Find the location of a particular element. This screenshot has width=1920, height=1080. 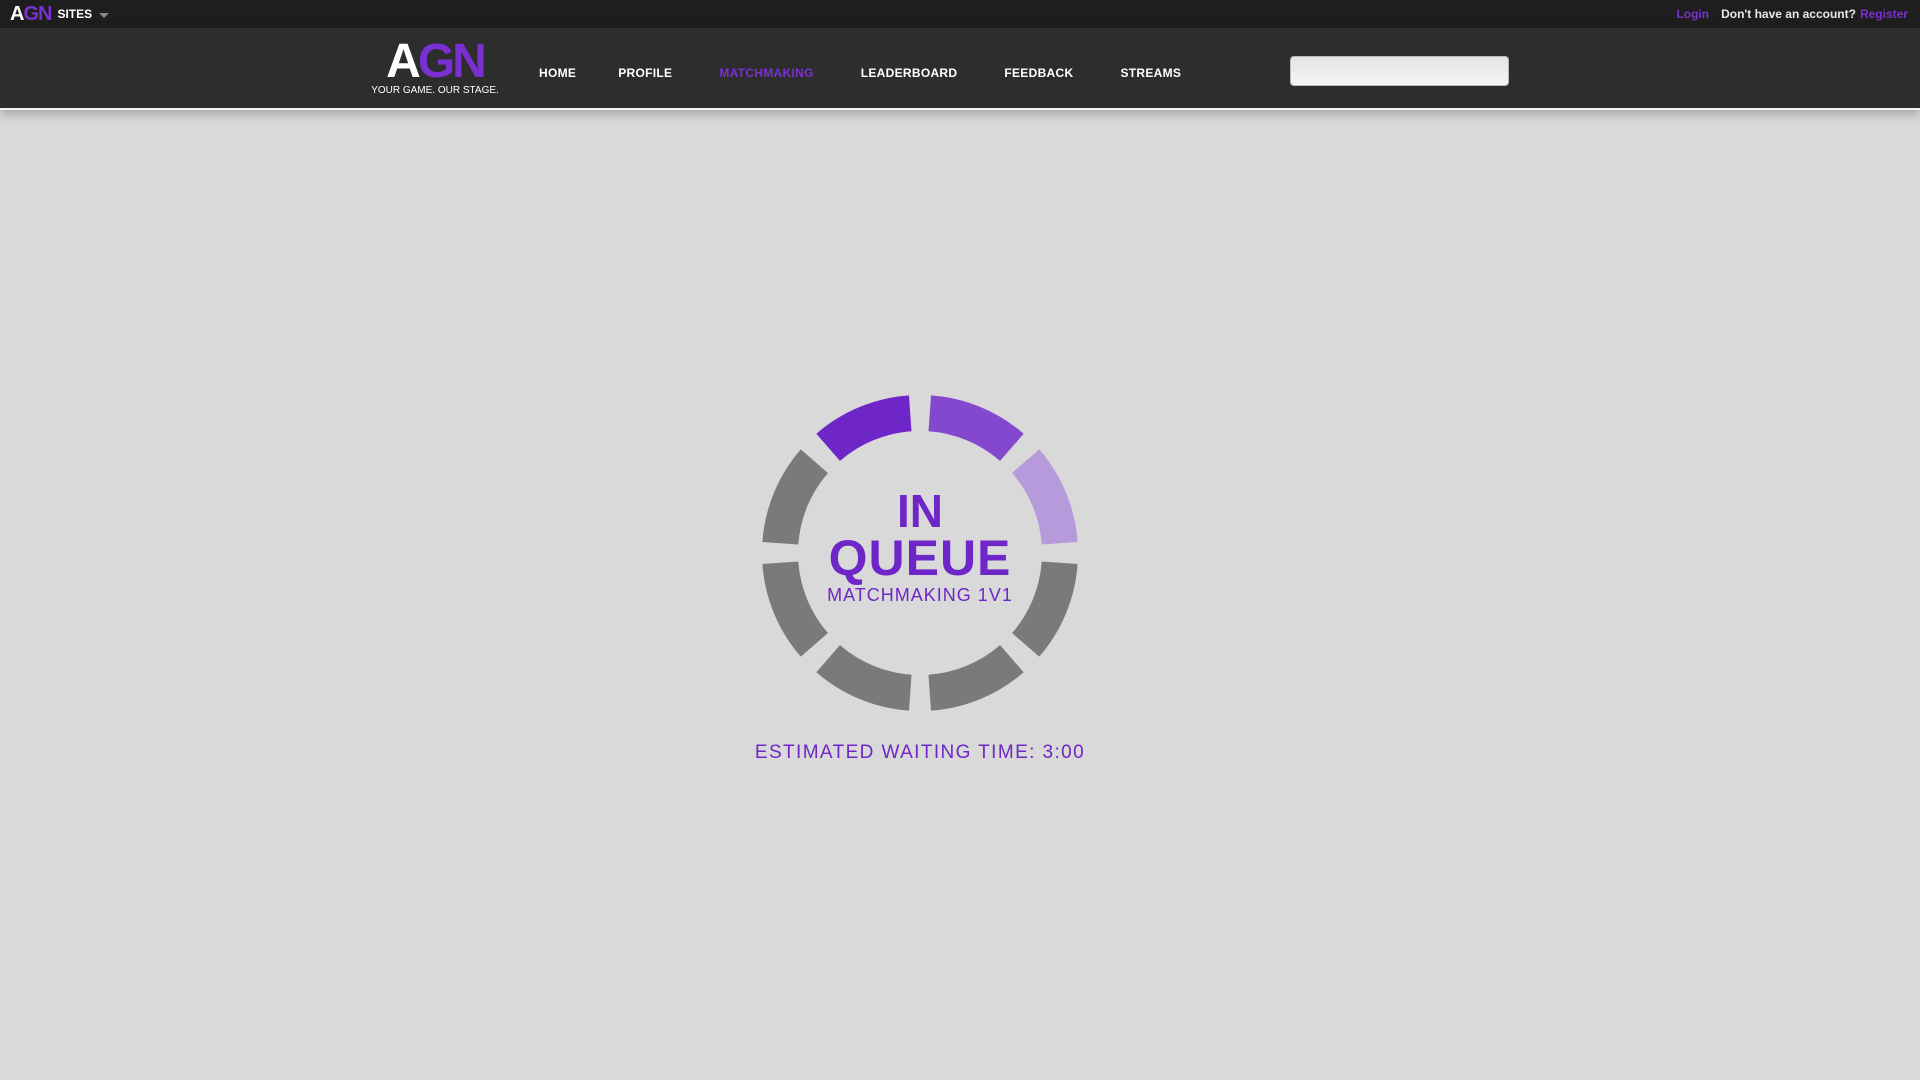

logo-tagline: YOUR GAME. OUR STAGE. is located at coordinates (435, 90).